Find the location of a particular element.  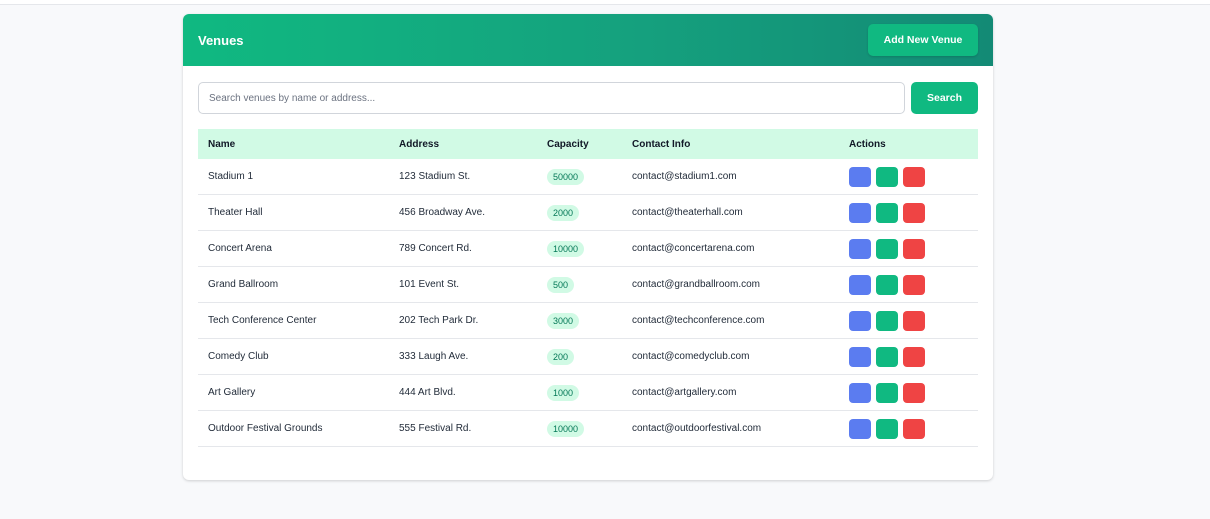

venue-capacity-cell: 200 is located at coordinates (579, 356).